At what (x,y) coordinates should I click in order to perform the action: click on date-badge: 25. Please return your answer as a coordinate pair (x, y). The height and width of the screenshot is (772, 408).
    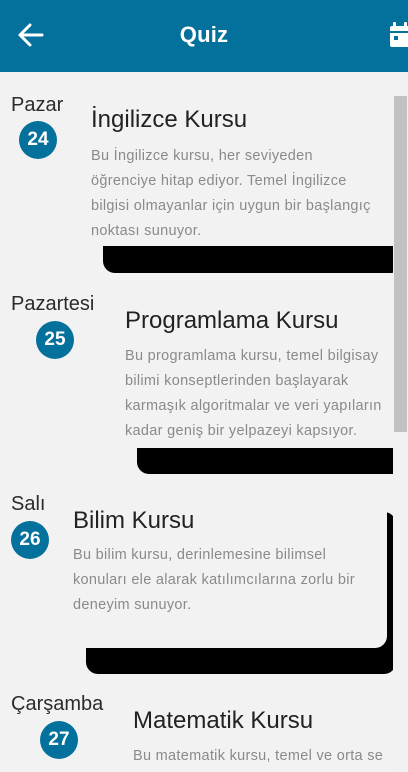
    Looking at the image, I should click on (55, 340).